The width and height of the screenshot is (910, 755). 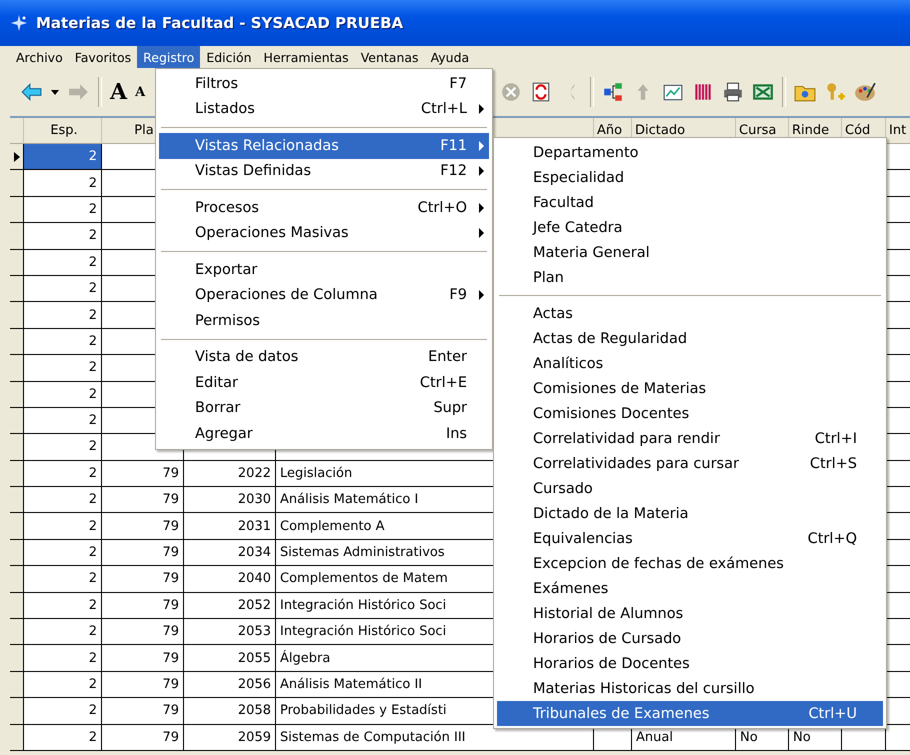 What do you see at coordinates (168, 57) in the screenshot?
I see `menu-bar-item: Registro` at bounding box center [168, 57].